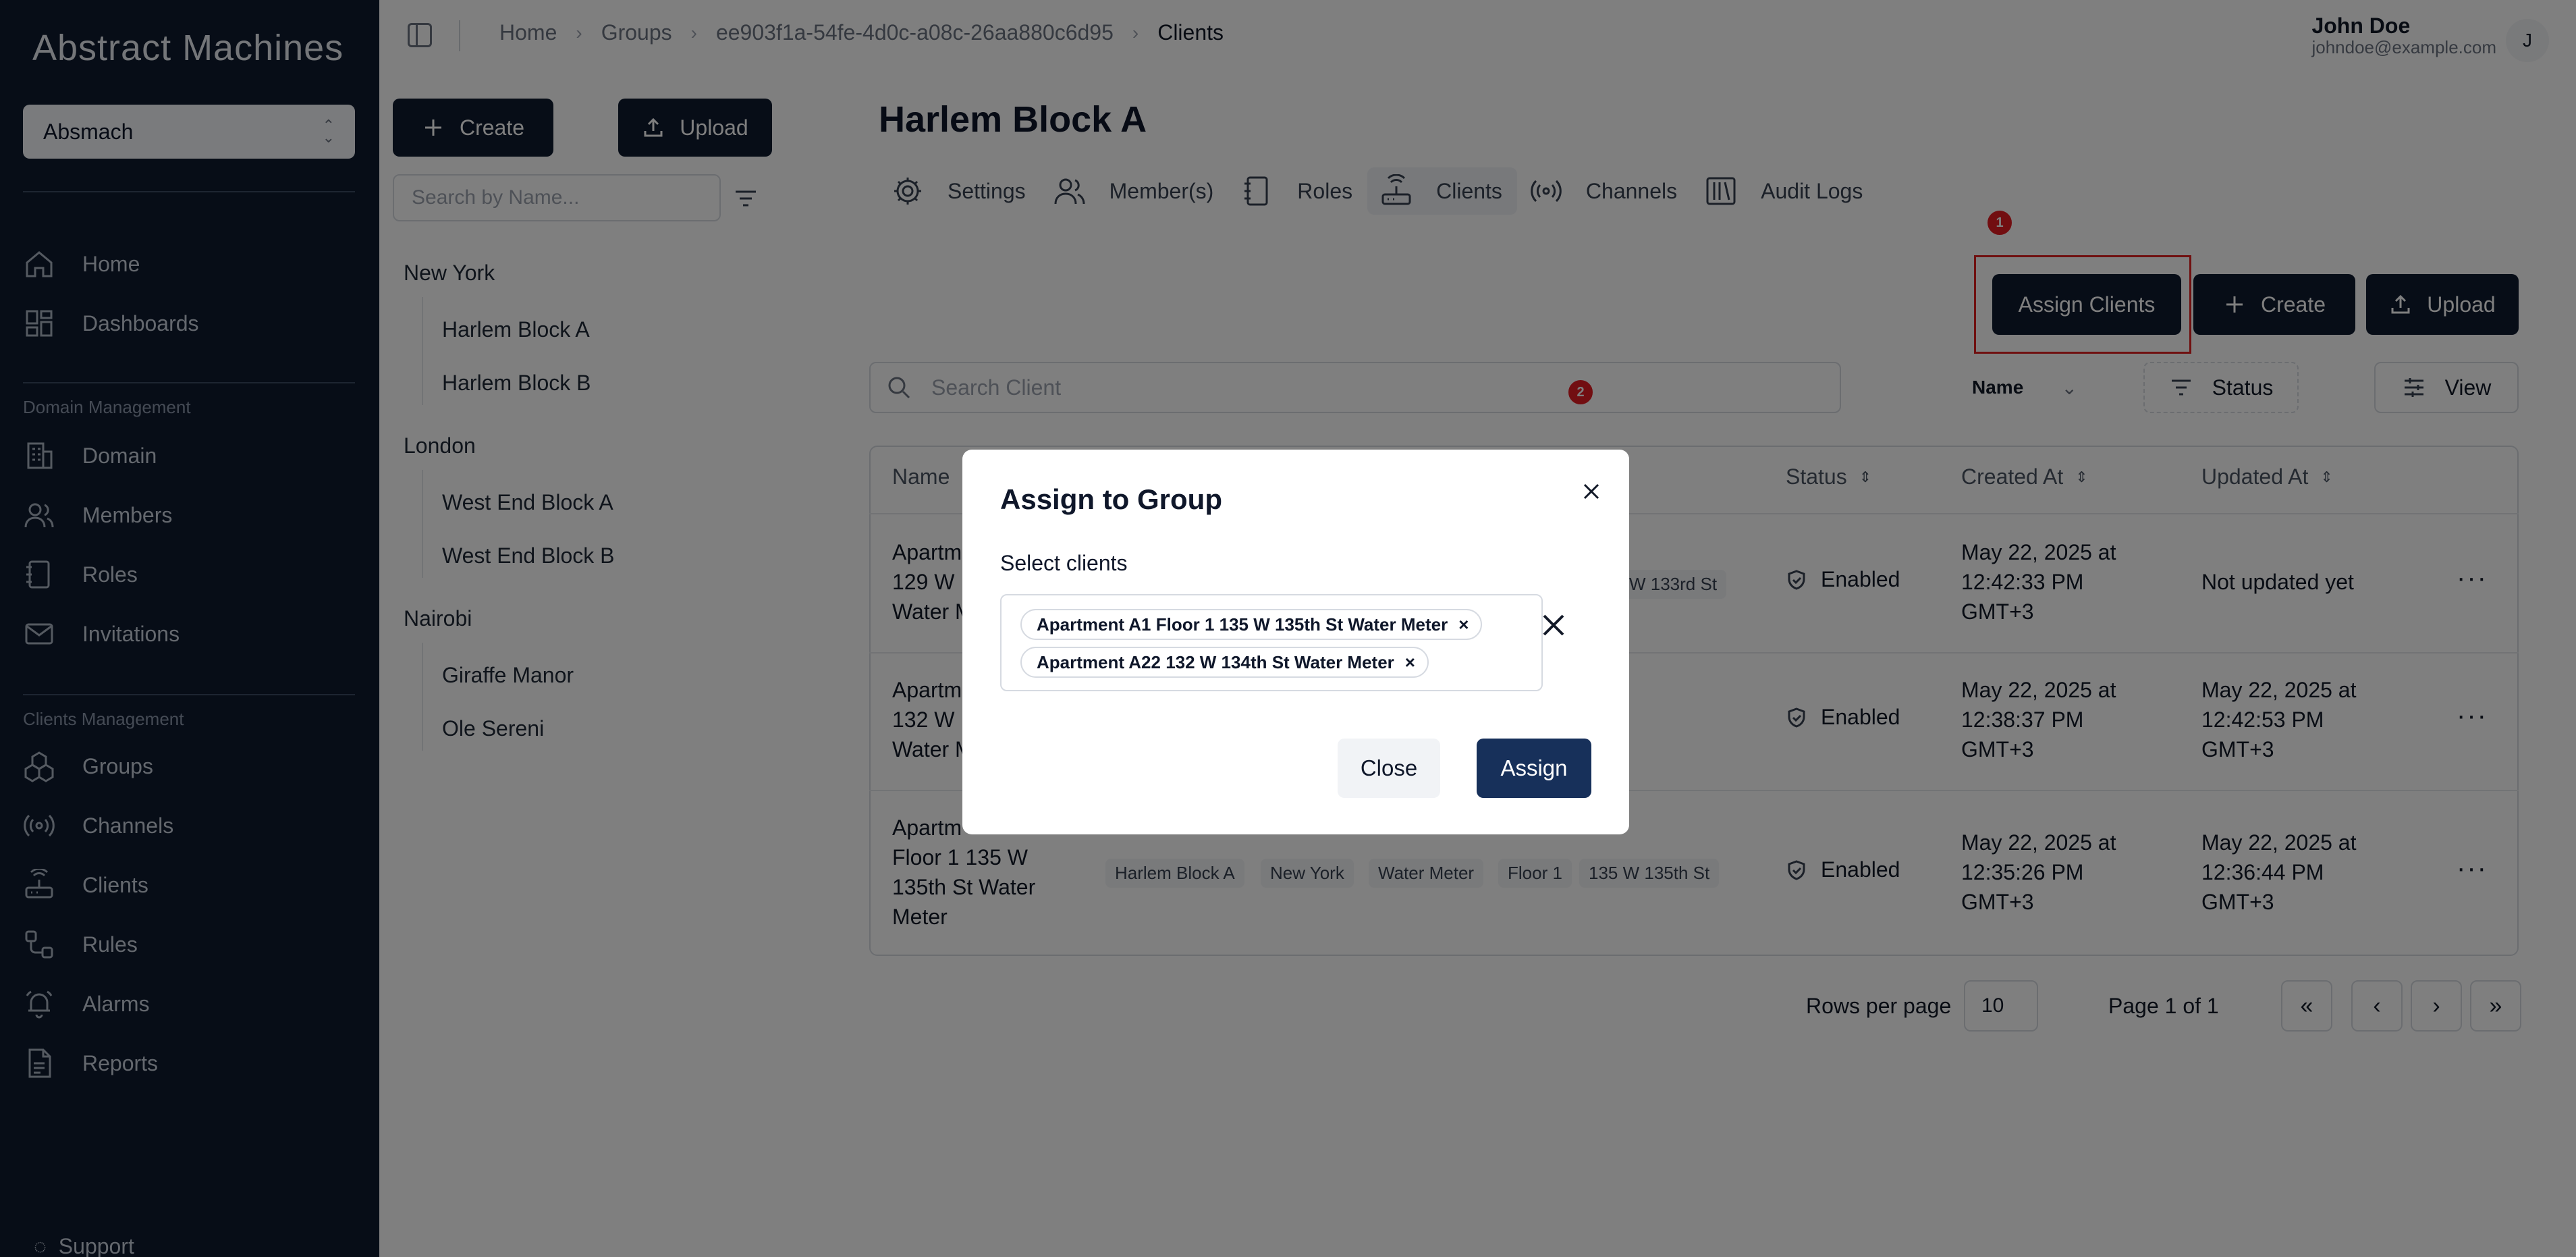  What do you see at coordinates (1534, 768) in the screenshot?
I see `assign-button: Assign` at bounding box center [1534, 768].